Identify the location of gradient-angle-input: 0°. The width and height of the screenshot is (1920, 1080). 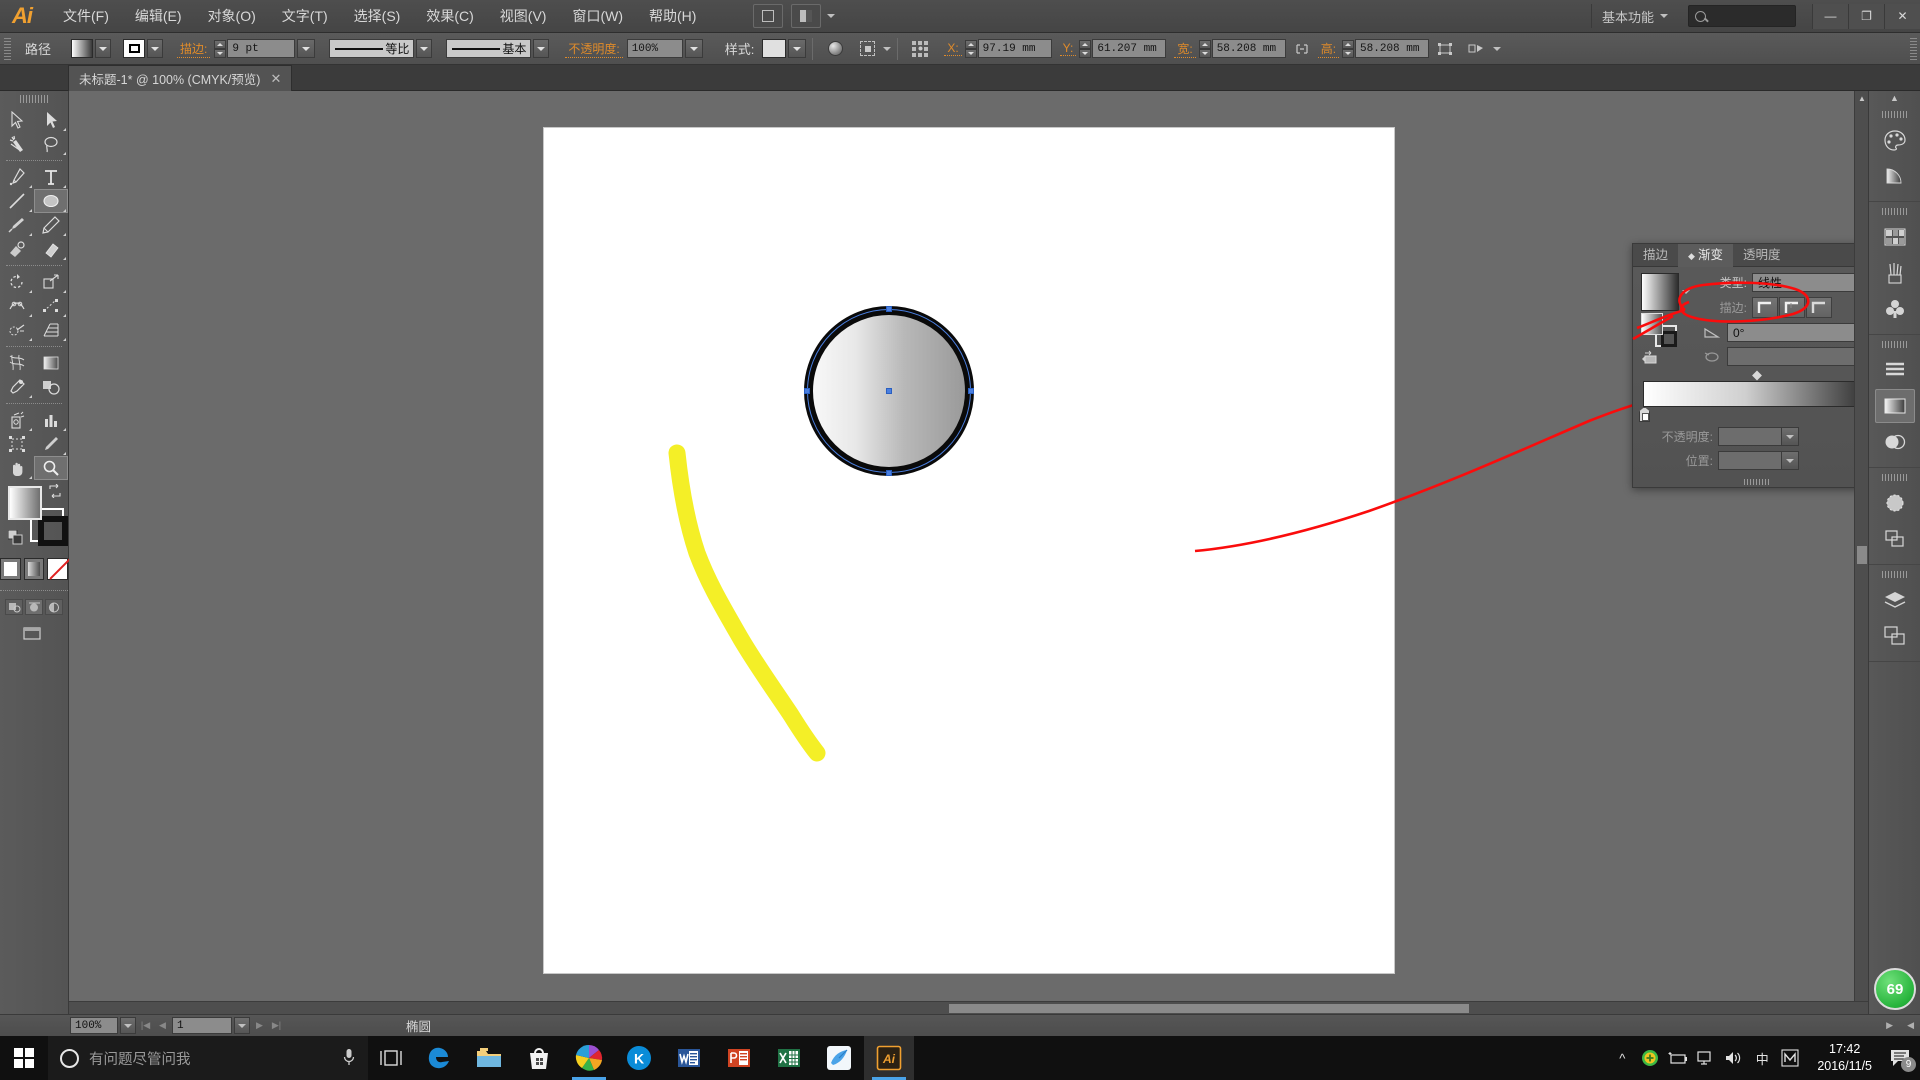
(1800, 332).